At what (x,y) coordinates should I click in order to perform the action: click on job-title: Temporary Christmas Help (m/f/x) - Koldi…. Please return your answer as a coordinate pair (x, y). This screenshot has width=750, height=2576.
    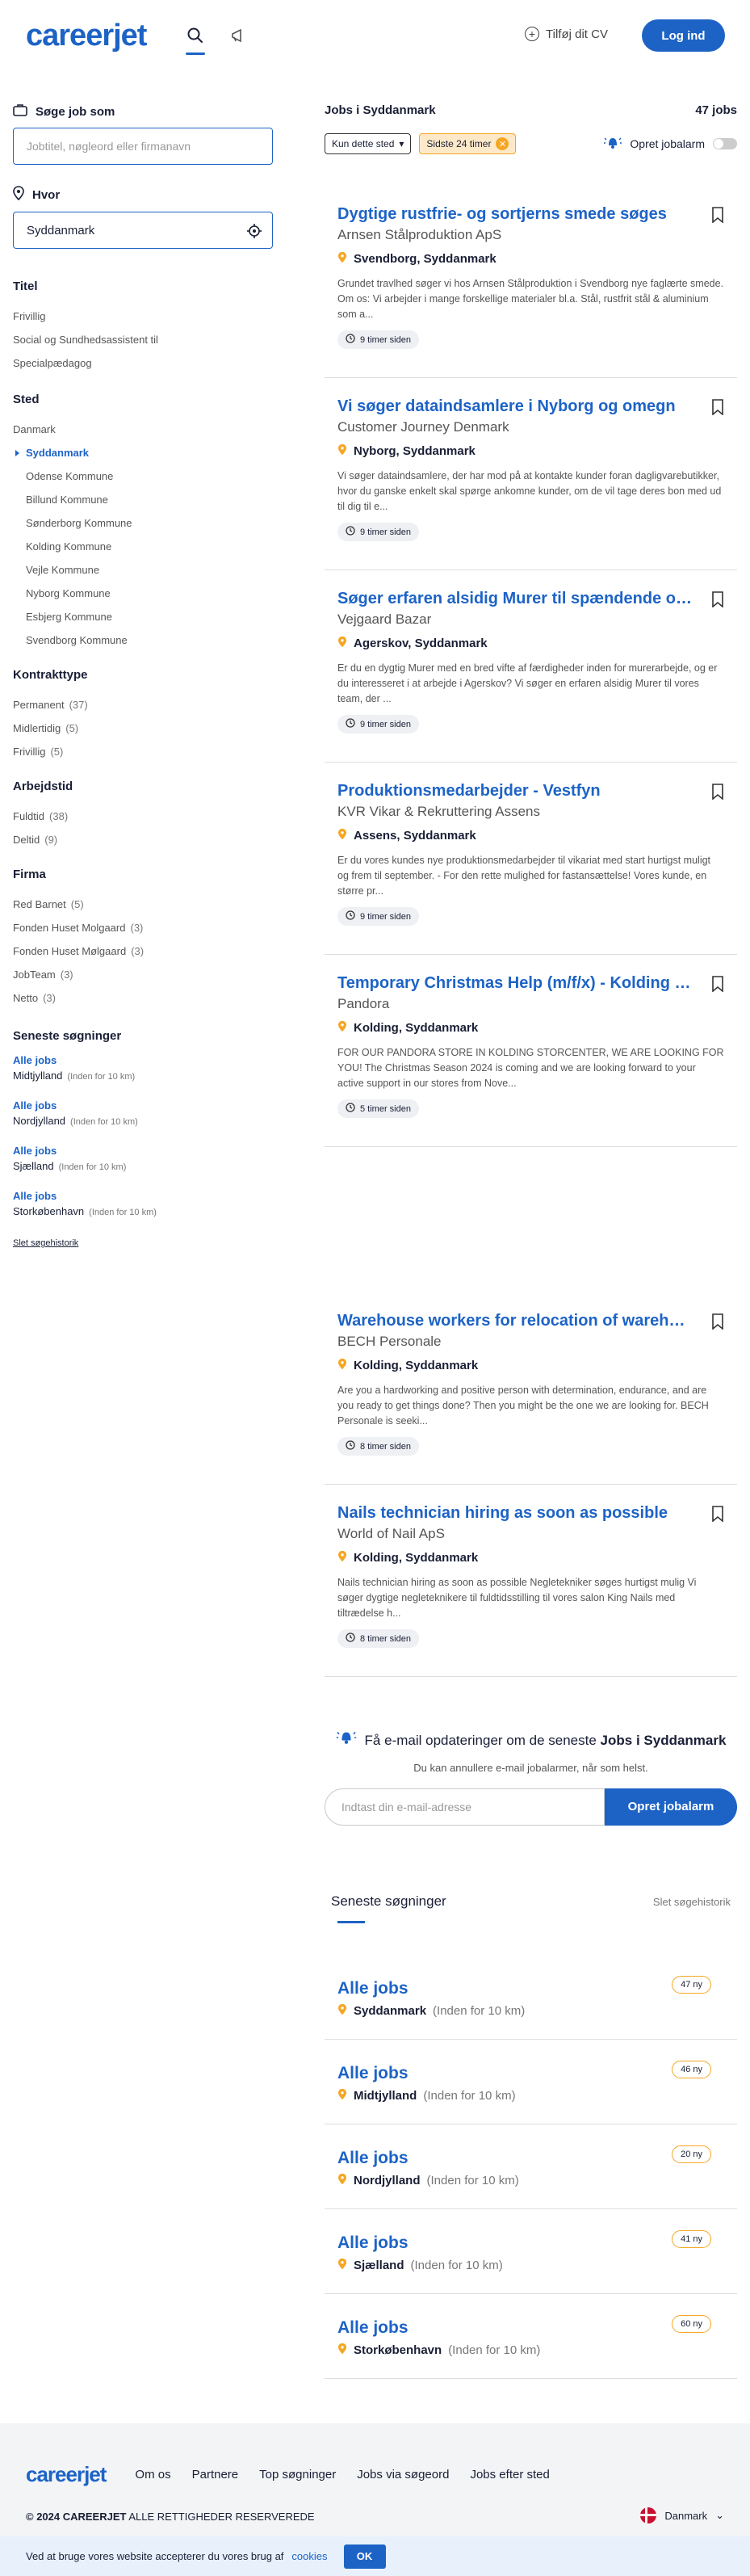
    Looking at the image, I should click on (515, 984).